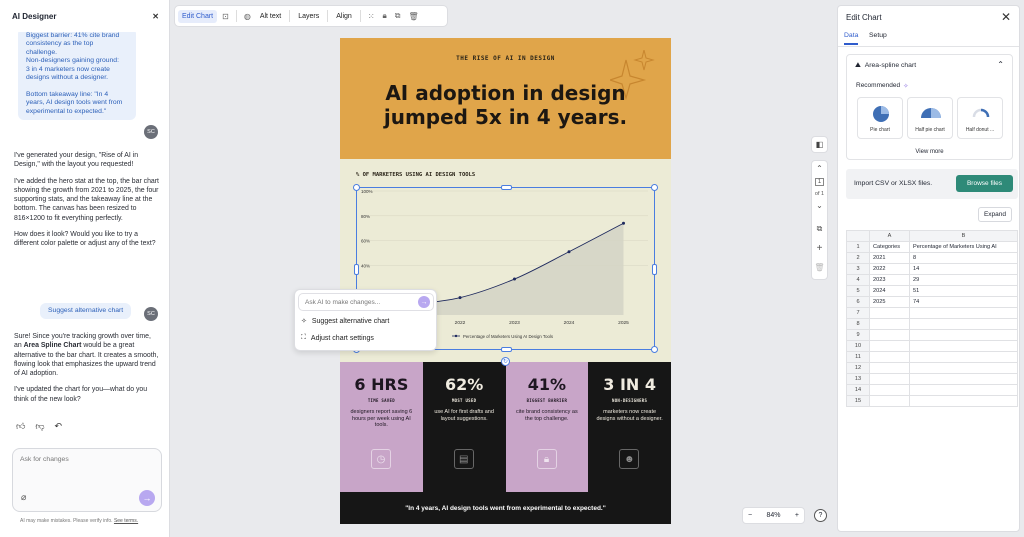  What do you see at coordinates (59, 426) in the screenshot?
I see `undo-icon: ↶` at bounding box center [59, 426].